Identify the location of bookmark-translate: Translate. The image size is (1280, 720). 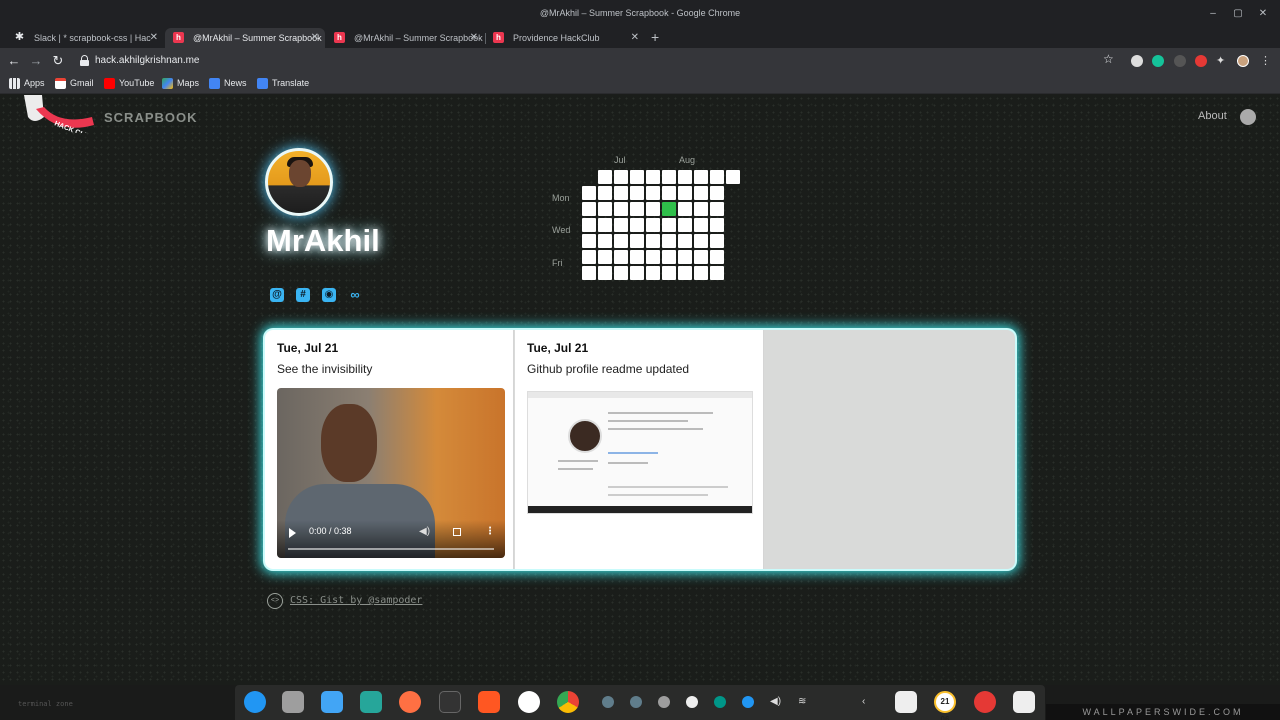
(283, 83).